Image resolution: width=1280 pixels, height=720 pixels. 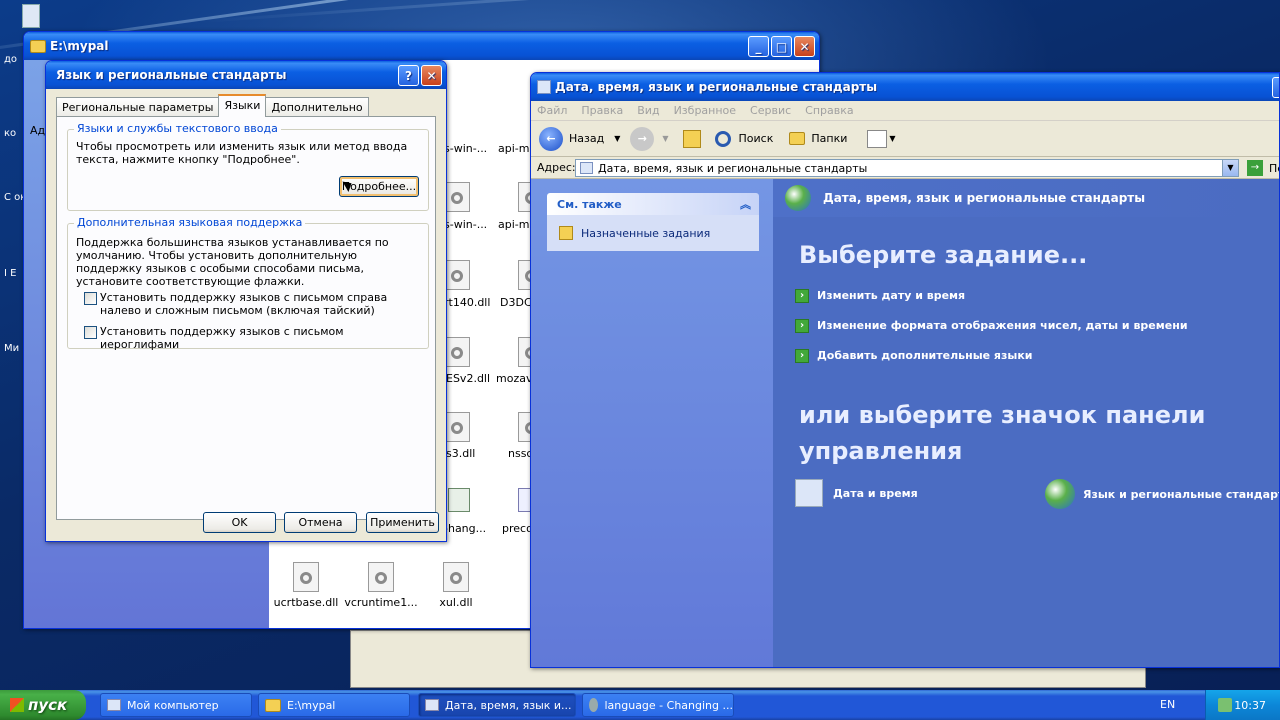 What do you see at coordinates (334, 705) in the screenshot?
I see `taskbar-item-mypal-folder: E:\mypal` at bounding box center [334, 705].